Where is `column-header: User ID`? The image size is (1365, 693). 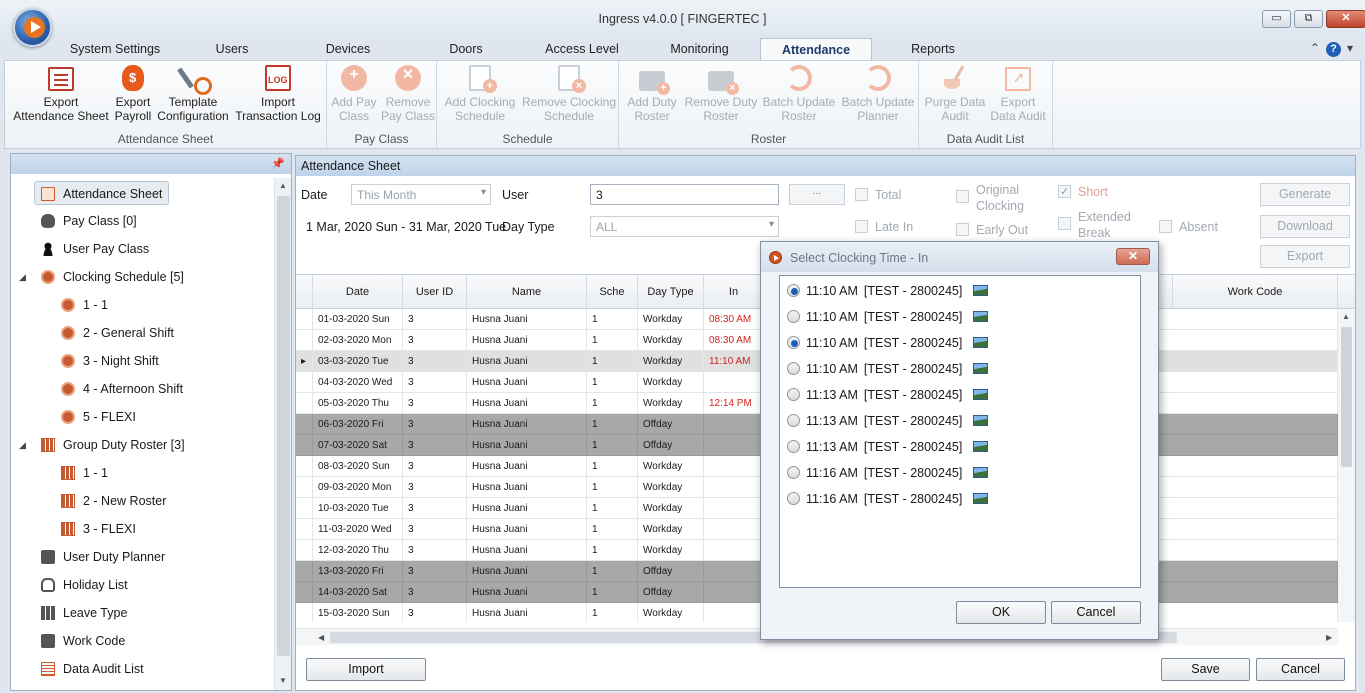
column-header: User ID is located at coordinates (435, 292).